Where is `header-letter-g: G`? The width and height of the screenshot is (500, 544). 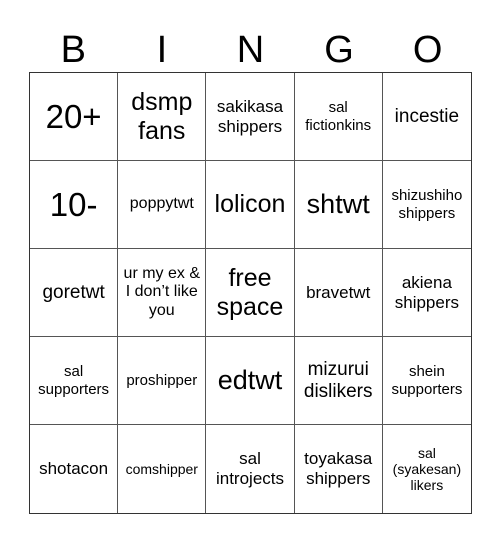 header-letter-g: G is located at coordinates (339, 50).